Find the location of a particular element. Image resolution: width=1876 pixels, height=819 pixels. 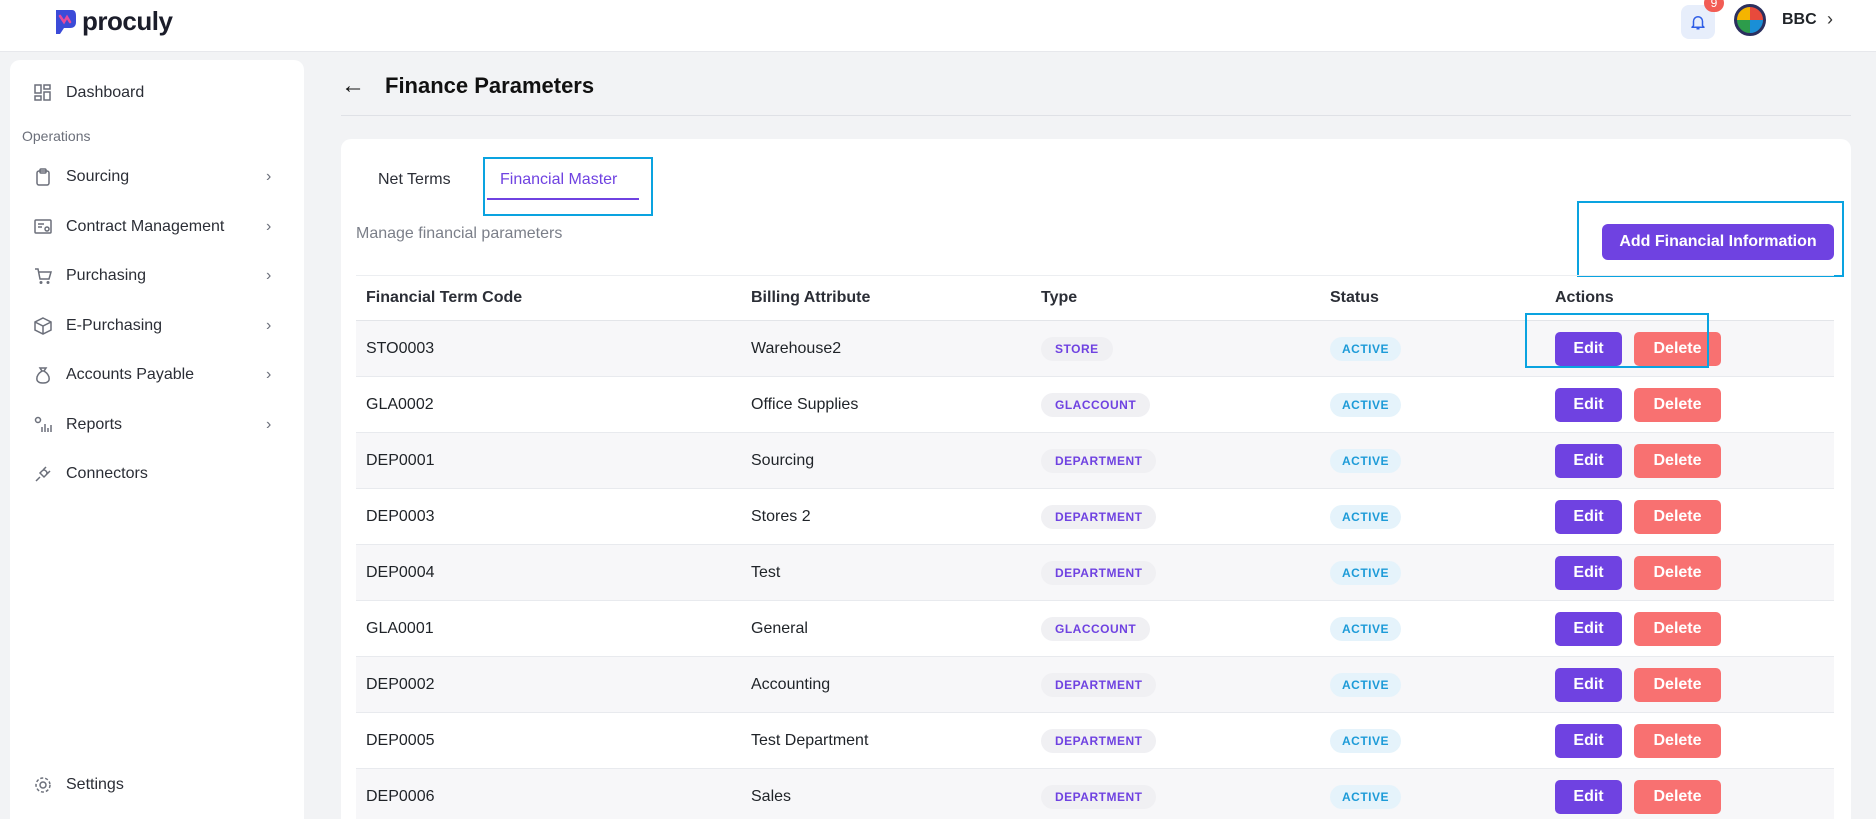

page-header: ← Finance Parameters is located at coordinates (467, 86).